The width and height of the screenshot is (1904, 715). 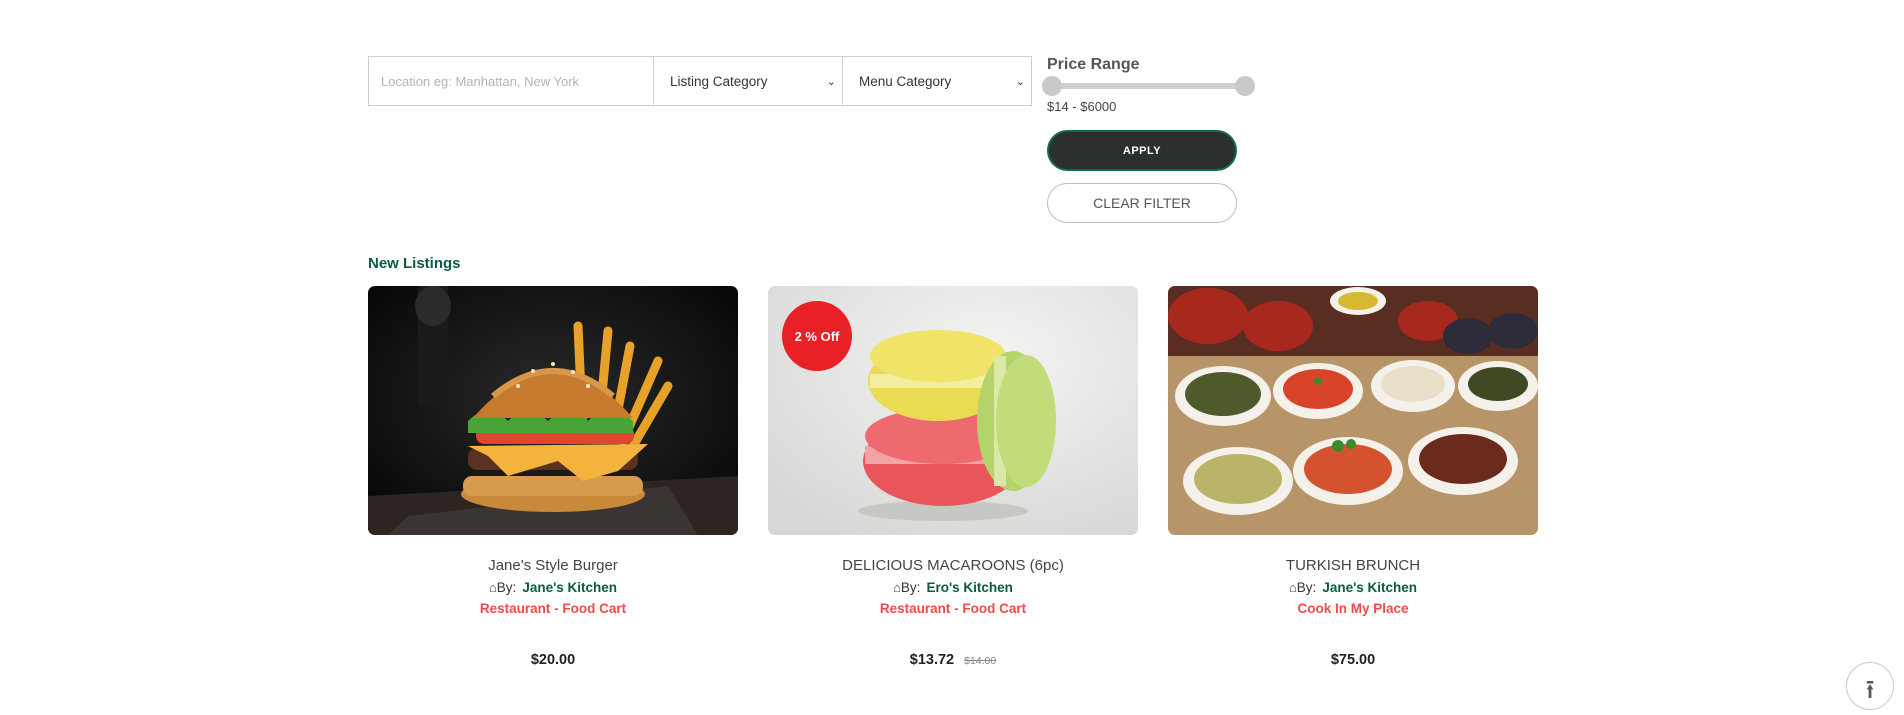 I want to click on listing-category-value: Listing Category, so click(x=719, y=81).